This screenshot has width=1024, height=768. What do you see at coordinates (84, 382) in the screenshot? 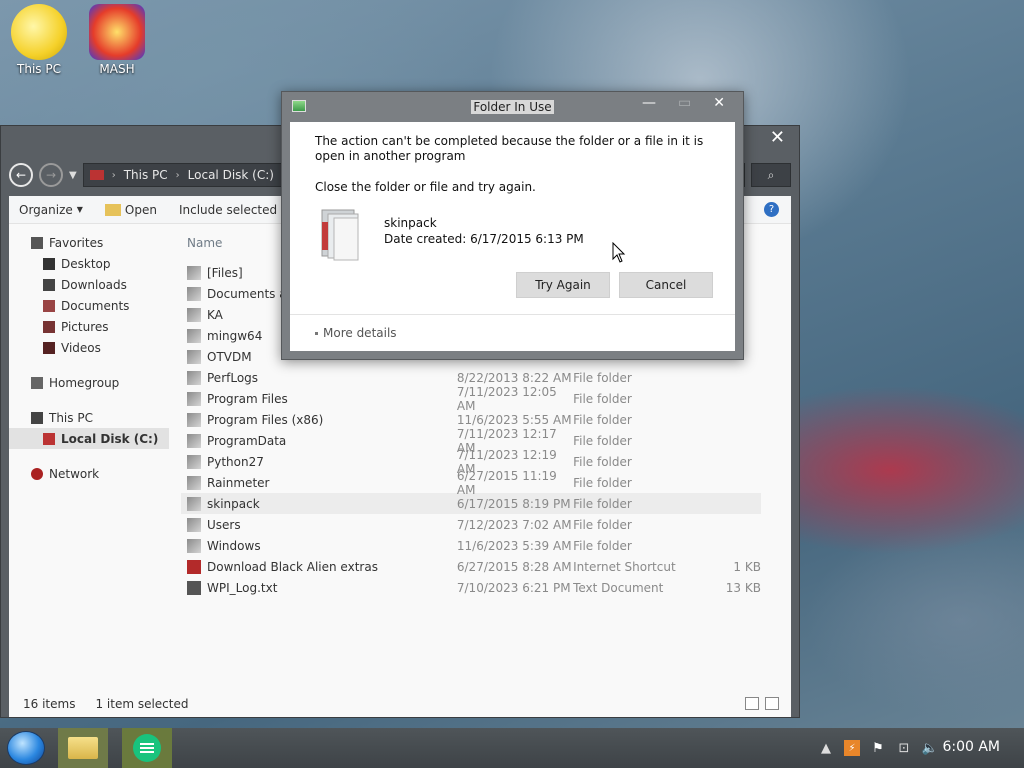
I see `nav-label: Homegroup` at bounding box center [84, 382].